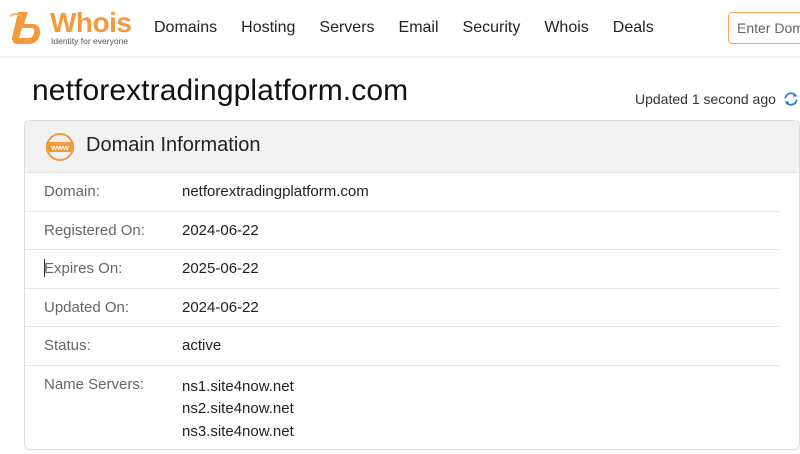 Image resolution: width=800 pixels, height=454 pixels. What do you see at coordinates (25, 28) in the screenshot?
I see `logo-mark-icon` at bounding box center [25, 28].